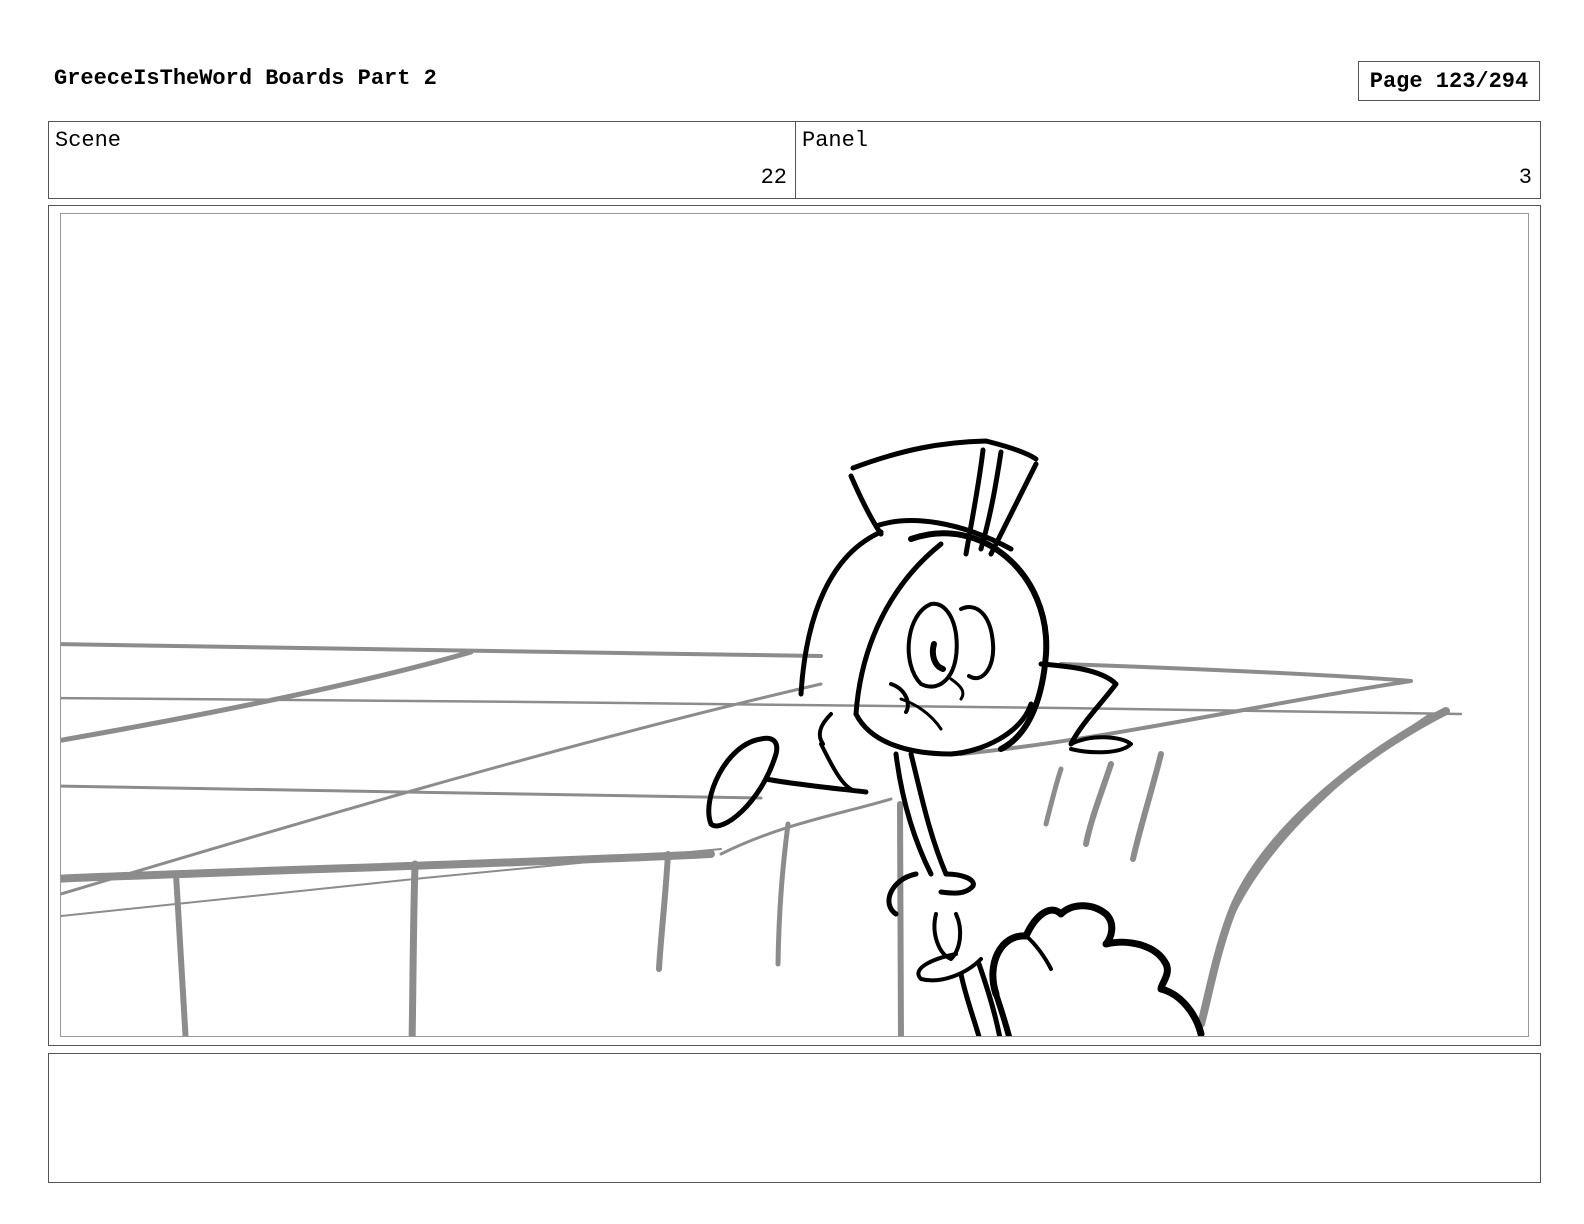 The image size is (1584, 1224). Describe the element at coordinates (794, 1118) in the screenshot. I see `notes-box` at that location.